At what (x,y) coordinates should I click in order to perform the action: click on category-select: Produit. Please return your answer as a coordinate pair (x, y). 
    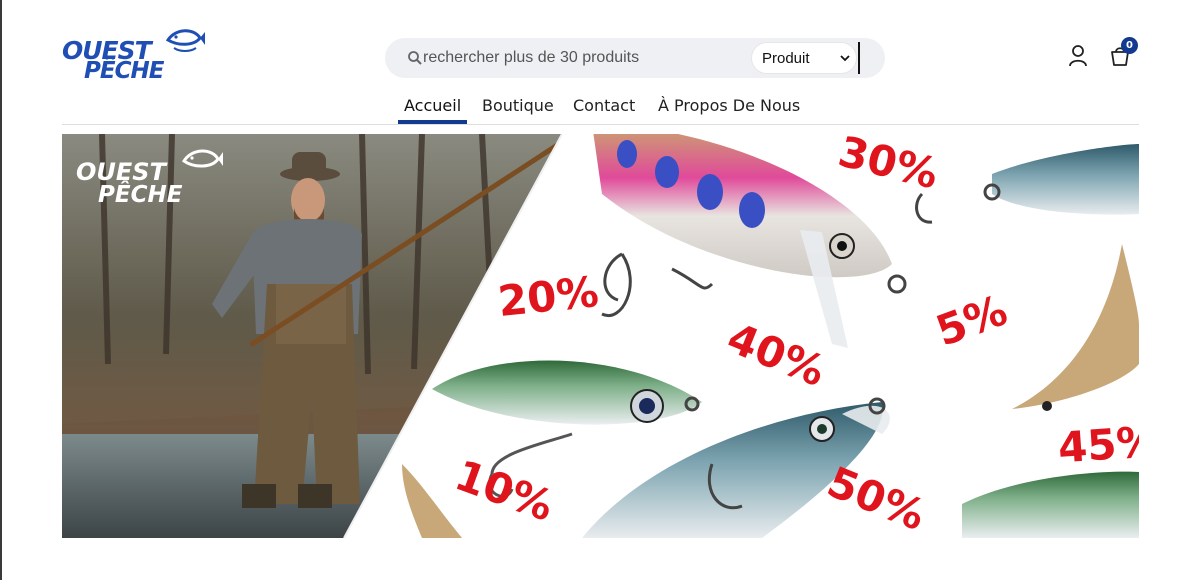
    Looking at the image, I should click on (804, 58).